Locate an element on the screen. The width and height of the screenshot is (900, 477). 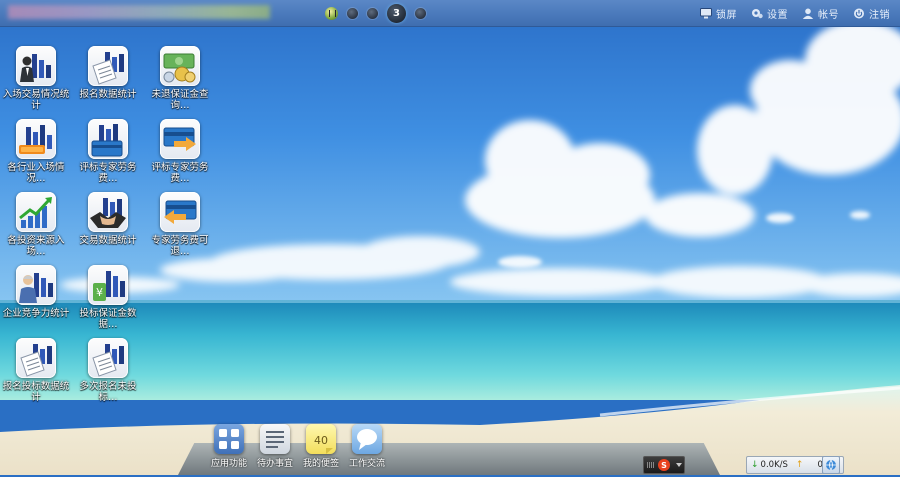
account-label: 帐号 is located at coordinates (828, 15).